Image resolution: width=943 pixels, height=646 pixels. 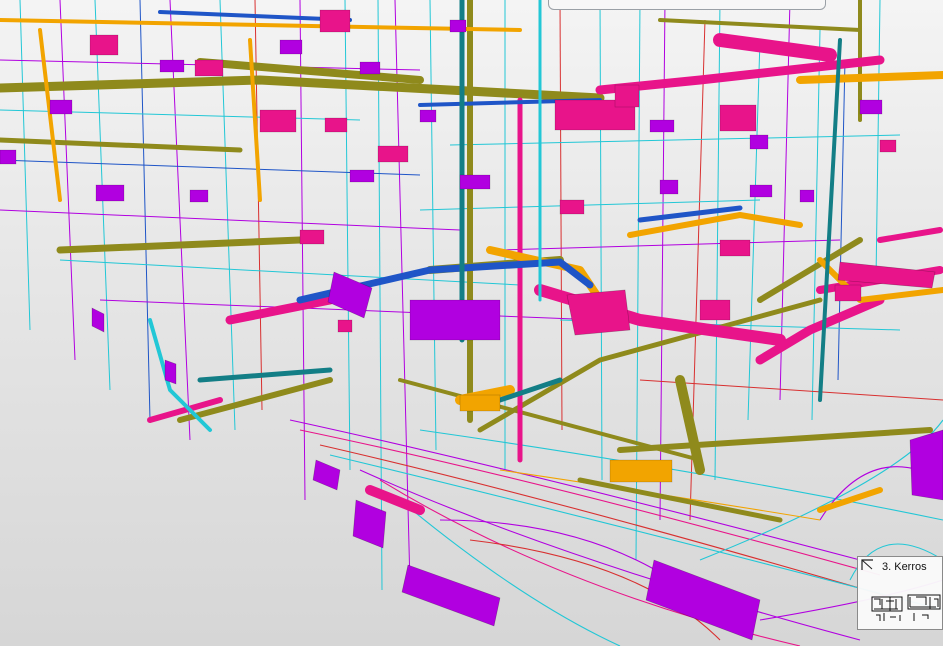 What do you see at coordinates (900, 593) in the screenshot?
I see `floor-selector: 3. Kerros` at bounding box center [900, 593].